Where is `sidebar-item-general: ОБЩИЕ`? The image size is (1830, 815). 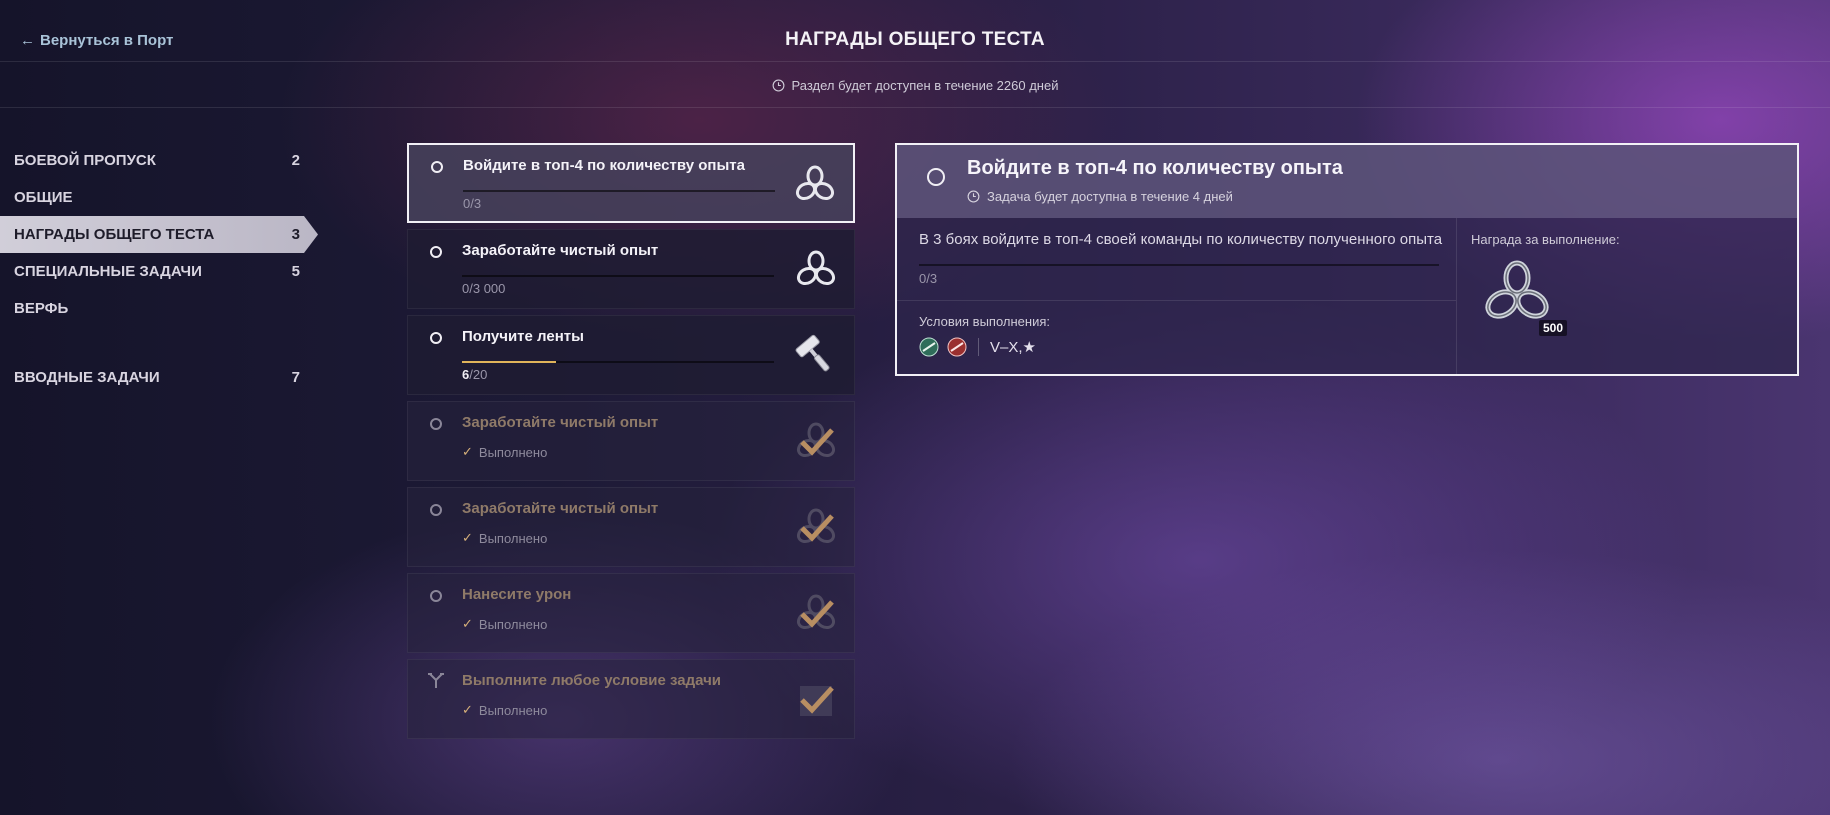
sidebar-item-general: ОБЩИЕ is located at coordinates (151, 197).